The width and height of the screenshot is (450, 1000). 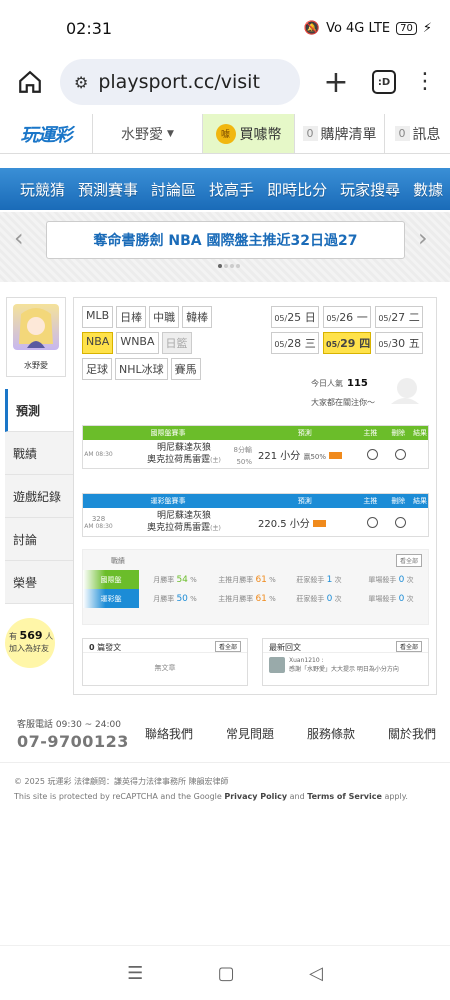 I want to click on home-nav-icon: ▢, so click(x=226, y=973).